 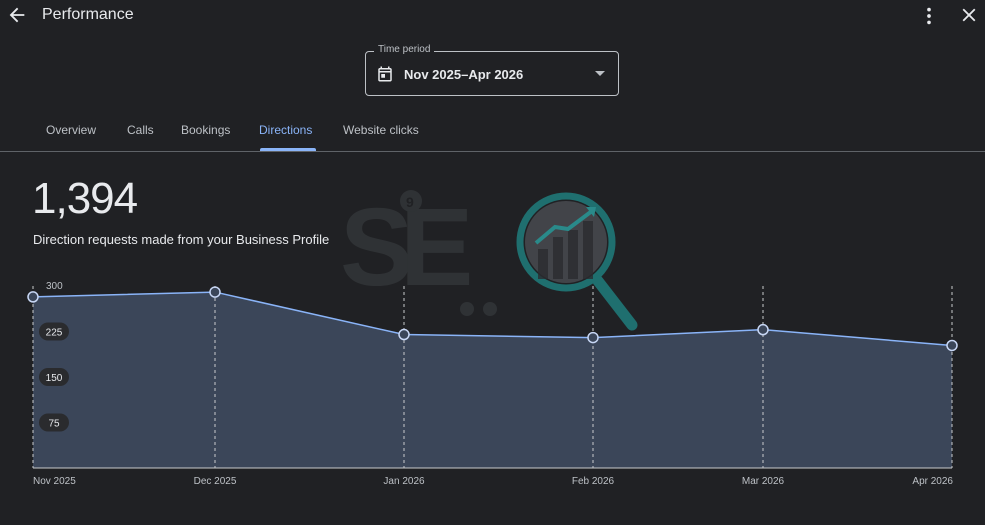 I want to click on seo-watermark-logo: S E 9, so click(x=489, y=258).